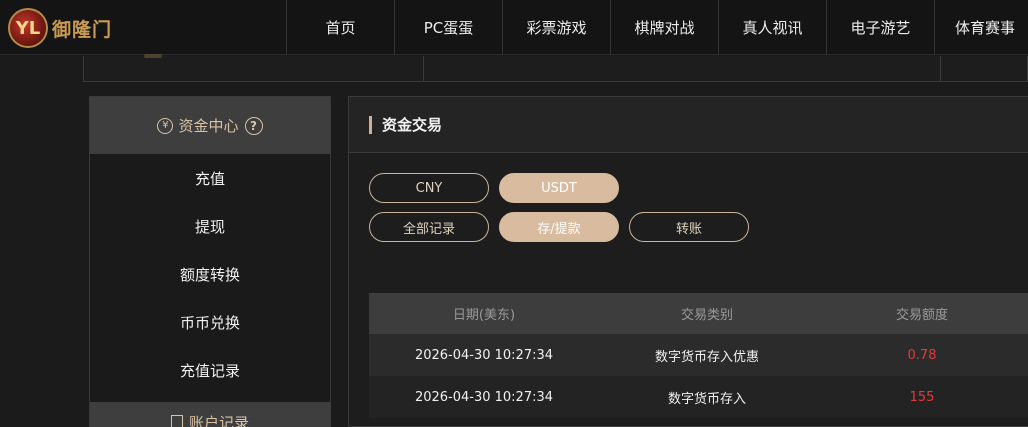 The width and height of the screenshot is (1028, 427). I want to click on sidebar-item-withdraw: 提现, so click(210, 226).